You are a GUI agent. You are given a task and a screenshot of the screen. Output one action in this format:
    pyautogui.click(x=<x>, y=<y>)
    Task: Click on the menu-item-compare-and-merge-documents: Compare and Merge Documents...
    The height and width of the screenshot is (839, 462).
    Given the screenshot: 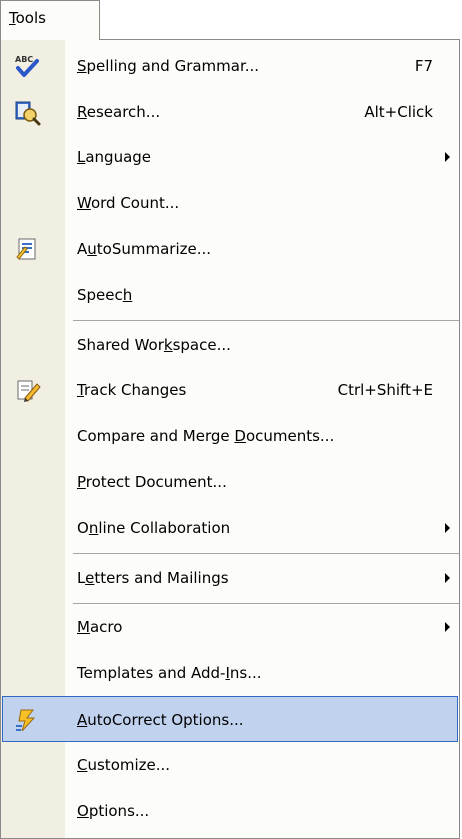 What is the action you would take?
    pyautogui.click(x=230, y=436)
    